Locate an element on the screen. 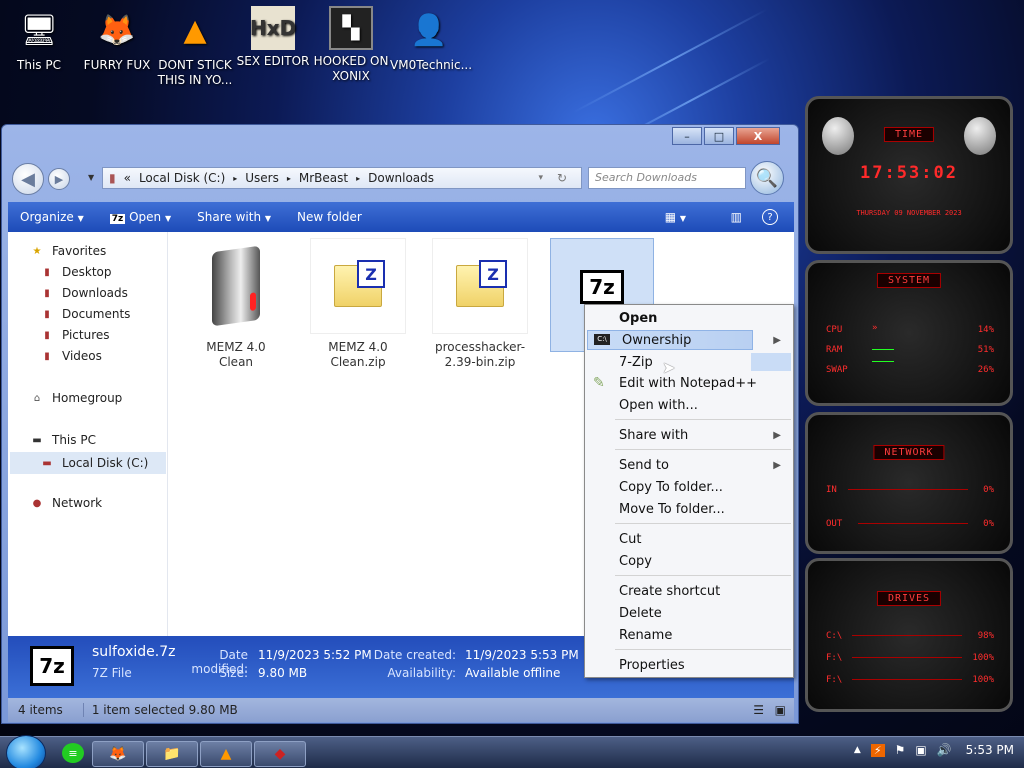 The width and height of the screenshot is (1024, 768). large-icons-view-icon: ▣ is located at coordinates (780, 710).